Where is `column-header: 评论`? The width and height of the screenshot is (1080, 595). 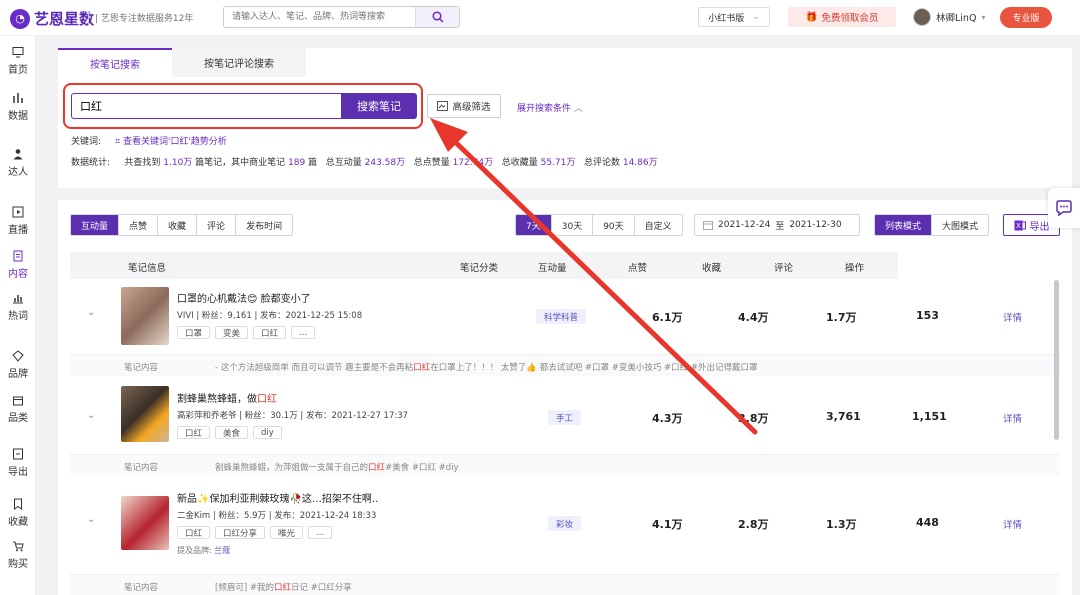 column-header: 评论 is located at coordinates (783, 267).